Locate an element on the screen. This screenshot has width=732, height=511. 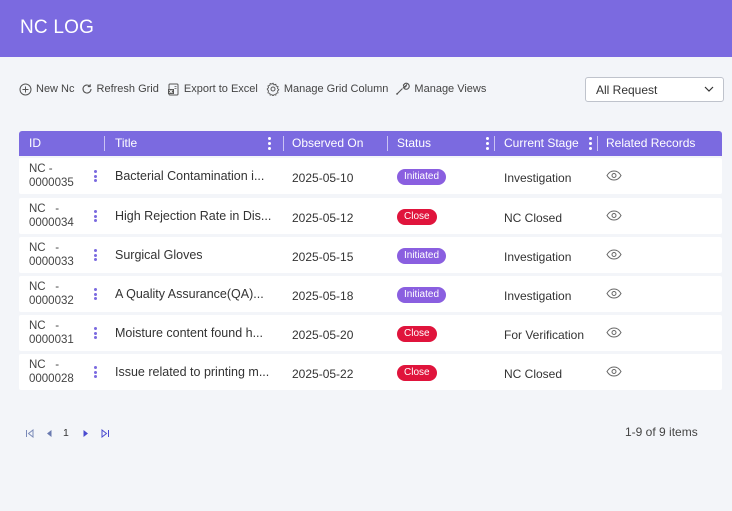
manage-grid-column-button: Manage Grid Column is located at coordinates (327, 89).